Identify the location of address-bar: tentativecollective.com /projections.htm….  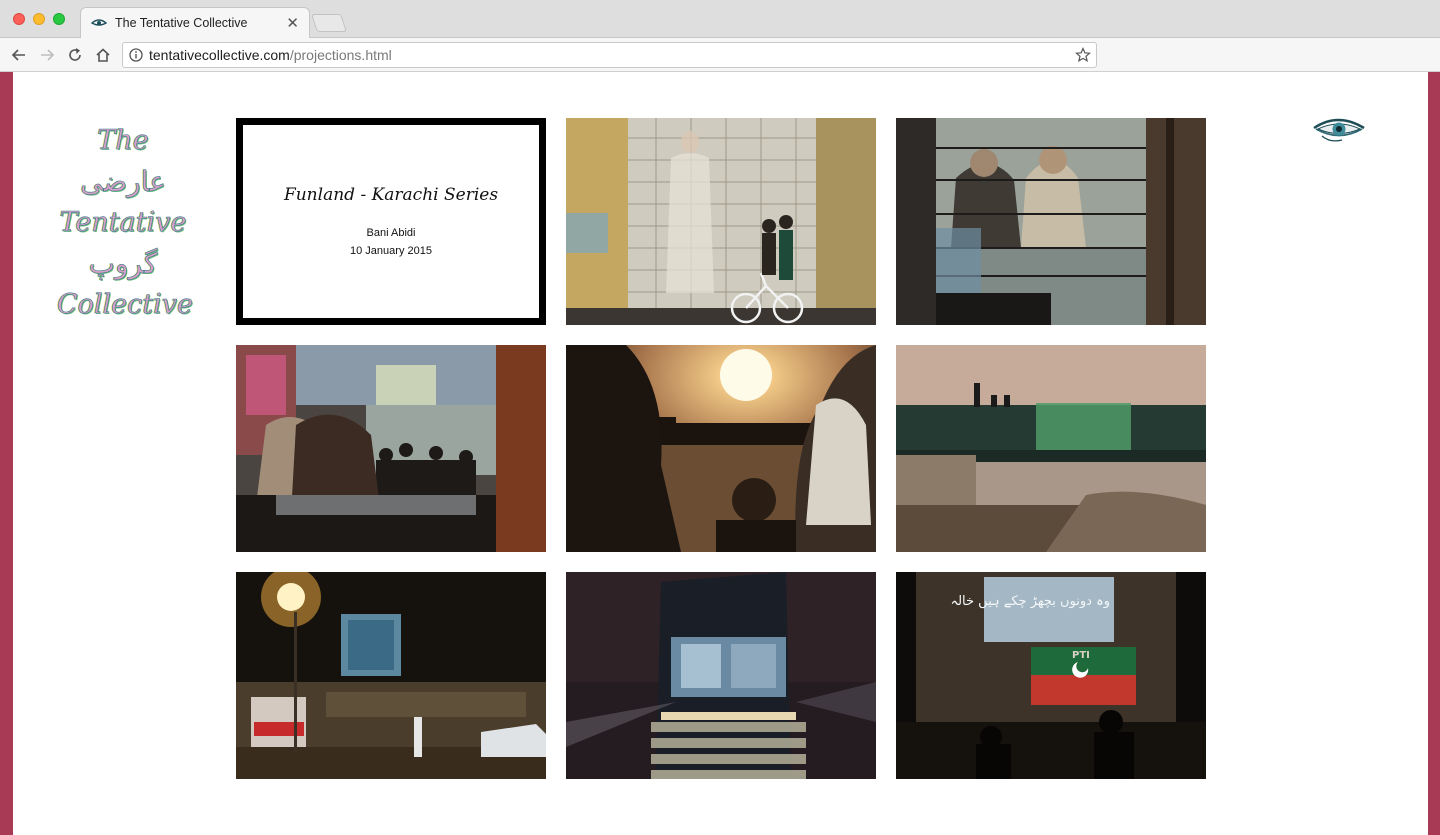
(609, 55).